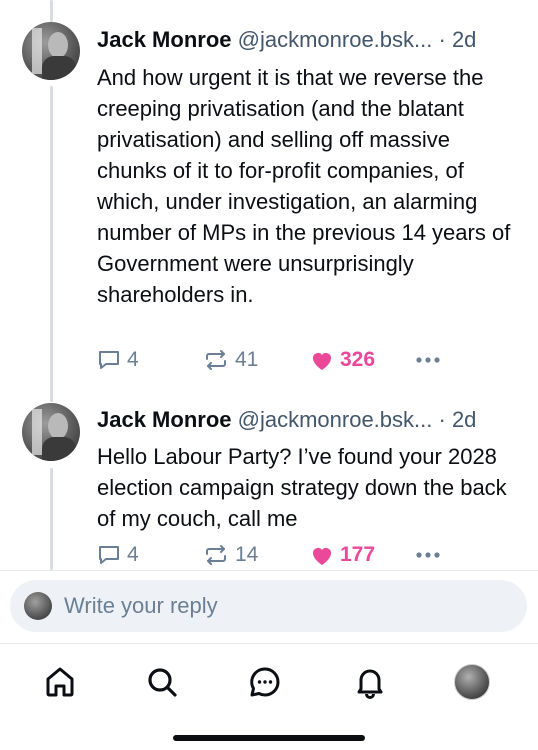 The width and height of the screenshot is (538, 750). I want to click on tab-profile, so click(472, 682).